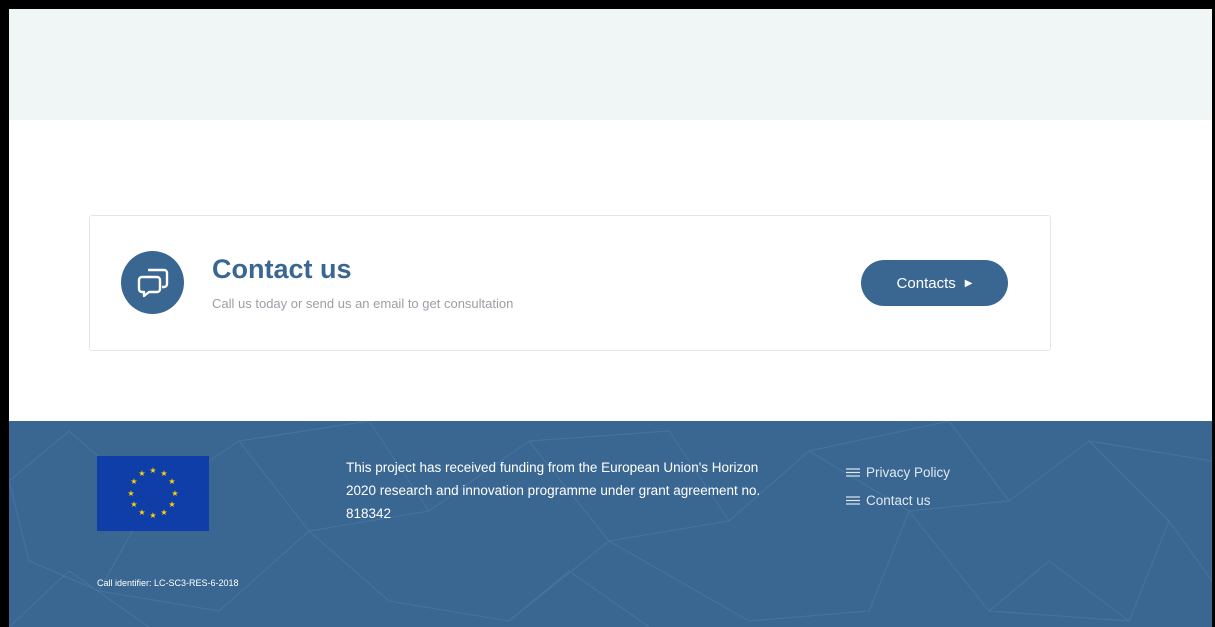 This screenshot has width=1215, height=627. Describe the element at coordinates (153, 493) in the screenshot. I see `eu-flag-icon: ★ ★ ★ ★ ★ ★ ★ ★ ★ ★ ★ ★` at that location.